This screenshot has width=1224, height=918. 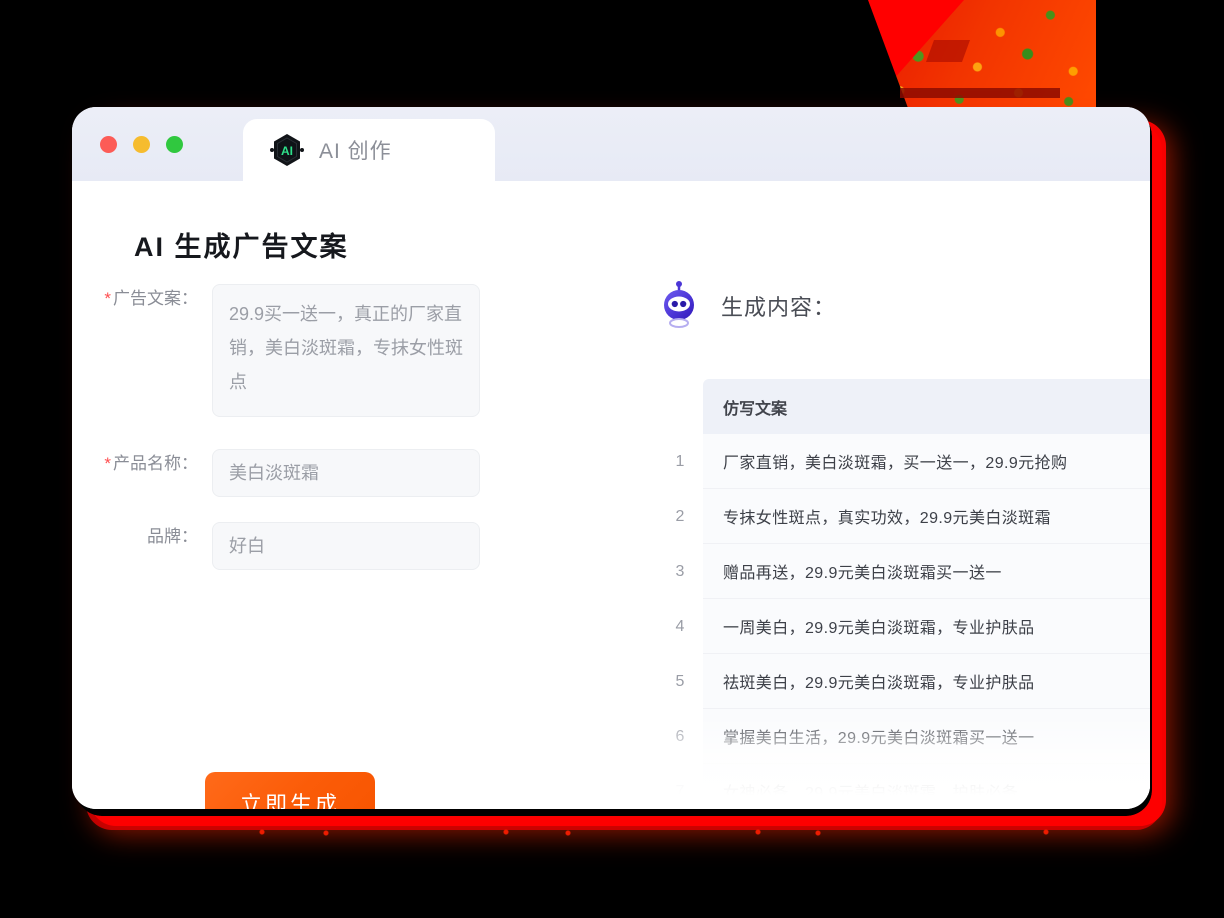 I want to click on row-cell-wrap: 女神必备，29.9元美白淡斑霜，护肤必备, so click(x=926, y=779).